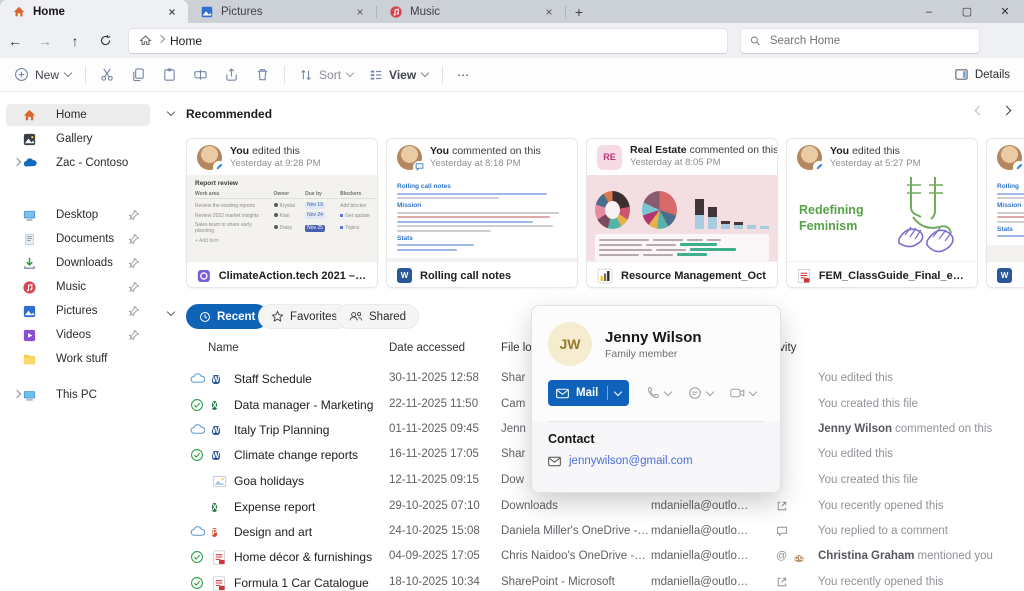 The width and height of the screenshot is (1024, 591). What do you see at coordinates (744, 393) in the screenshot?
I see `video-call-button` at bounding box center [744, 393].